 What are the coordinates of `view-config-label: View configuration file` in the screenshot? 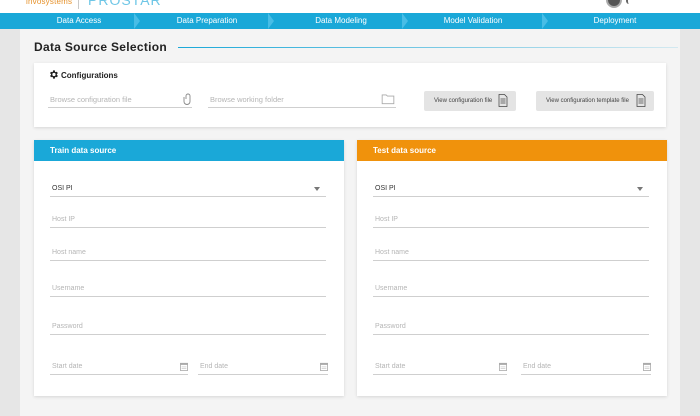 It's located at (463, 101).